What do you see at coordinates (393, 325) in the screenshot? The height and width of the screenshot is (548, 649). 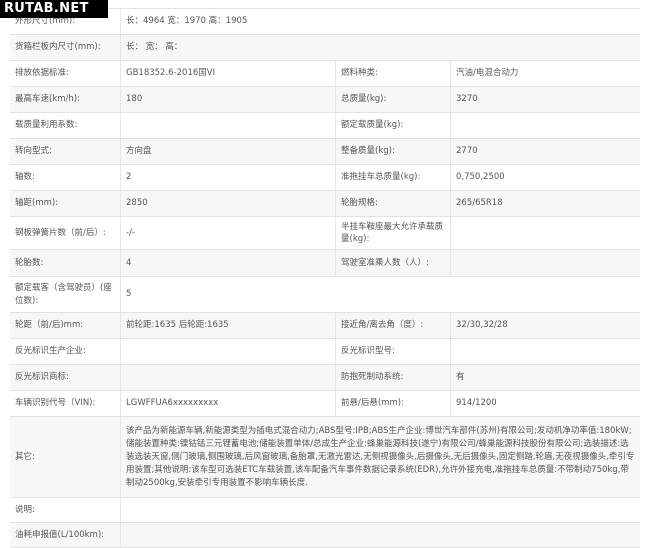 I see `spec-label: 接近角/离去角（度）:` at bounding box center [393, 325].